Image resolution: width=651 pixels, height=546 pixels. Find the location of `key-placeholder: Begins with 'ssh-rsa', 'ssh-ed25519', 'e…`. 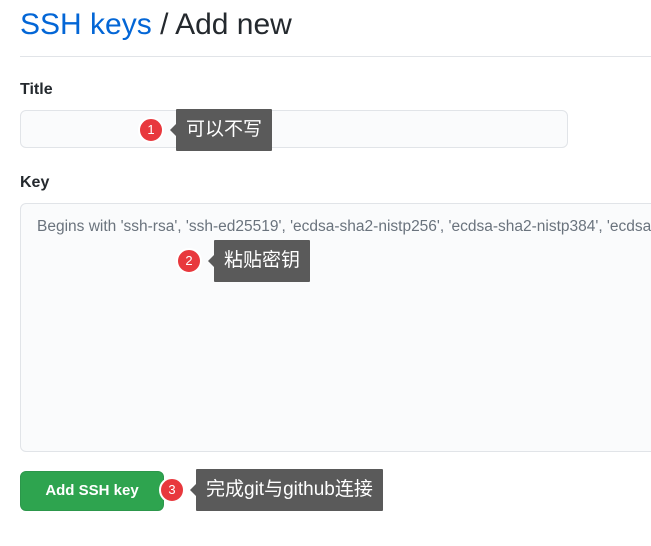

key-placeholder: Begins with 'ssh-rsa', 'ssh-ed25519', 'e… is located at coordinates (344, 226).